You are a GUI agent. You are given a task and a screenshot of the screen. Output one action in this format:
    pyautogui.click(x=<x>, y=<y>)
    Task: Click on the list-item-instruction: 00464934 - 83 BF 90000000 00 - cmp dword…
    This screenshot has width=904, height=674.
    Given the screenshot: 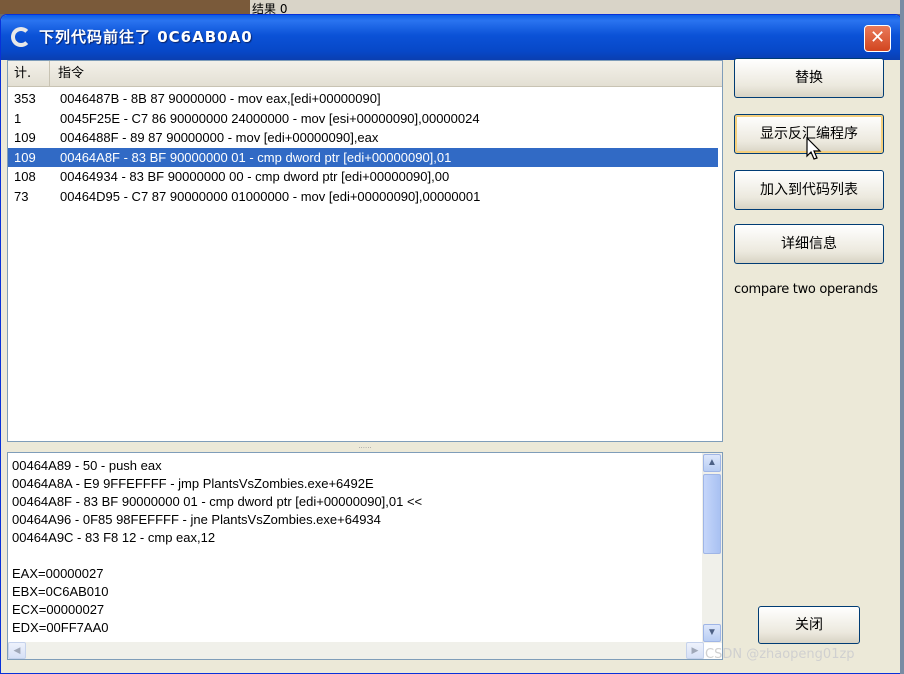 What is the action you would take?
    pyautogui.click(x=255, y=176)
    